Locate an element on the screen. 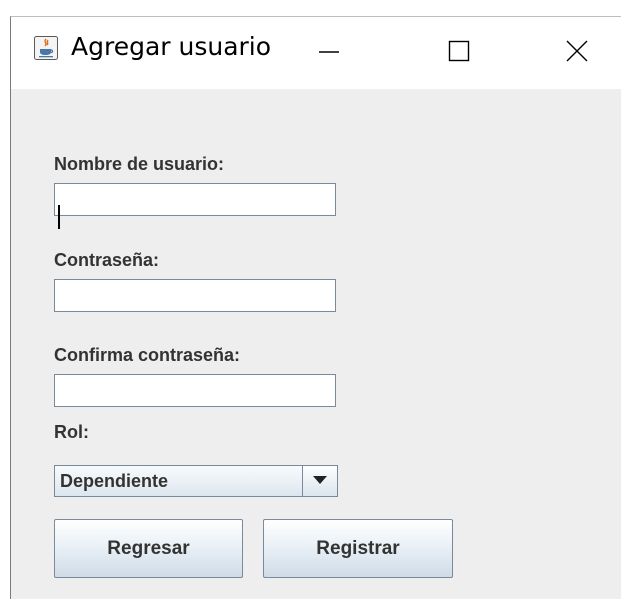  close-icon is located at coordinates (577, 53).